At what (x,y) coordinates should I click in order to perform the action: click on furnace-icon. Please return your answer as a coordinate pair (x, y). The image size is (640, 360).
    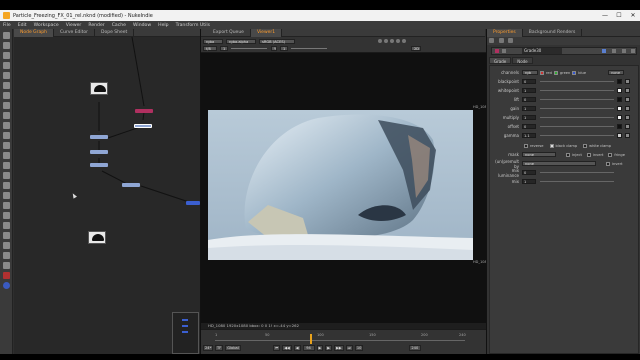
    Looking at the image, I should click on (6, 195).